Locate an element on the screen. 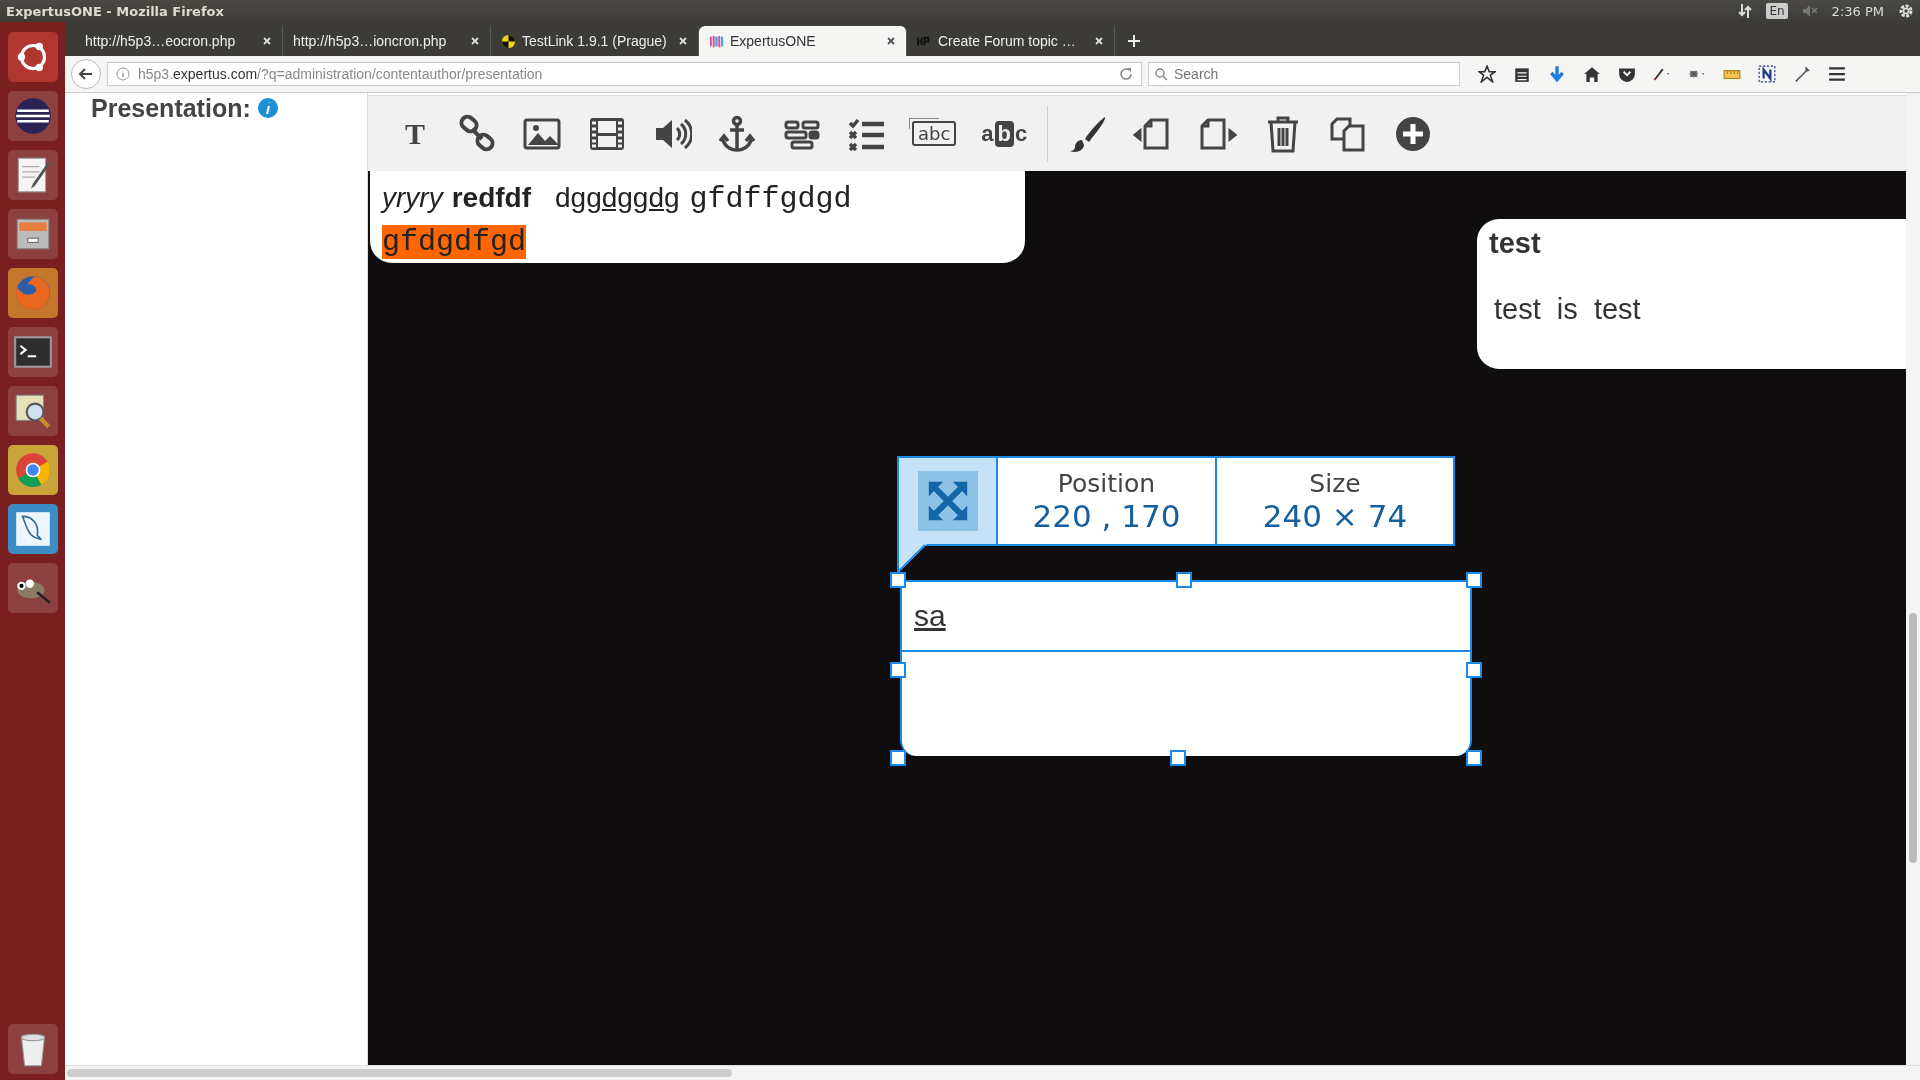 The image size is (1920, 1080). size-label: Size is located at coordinates (1335, 483).